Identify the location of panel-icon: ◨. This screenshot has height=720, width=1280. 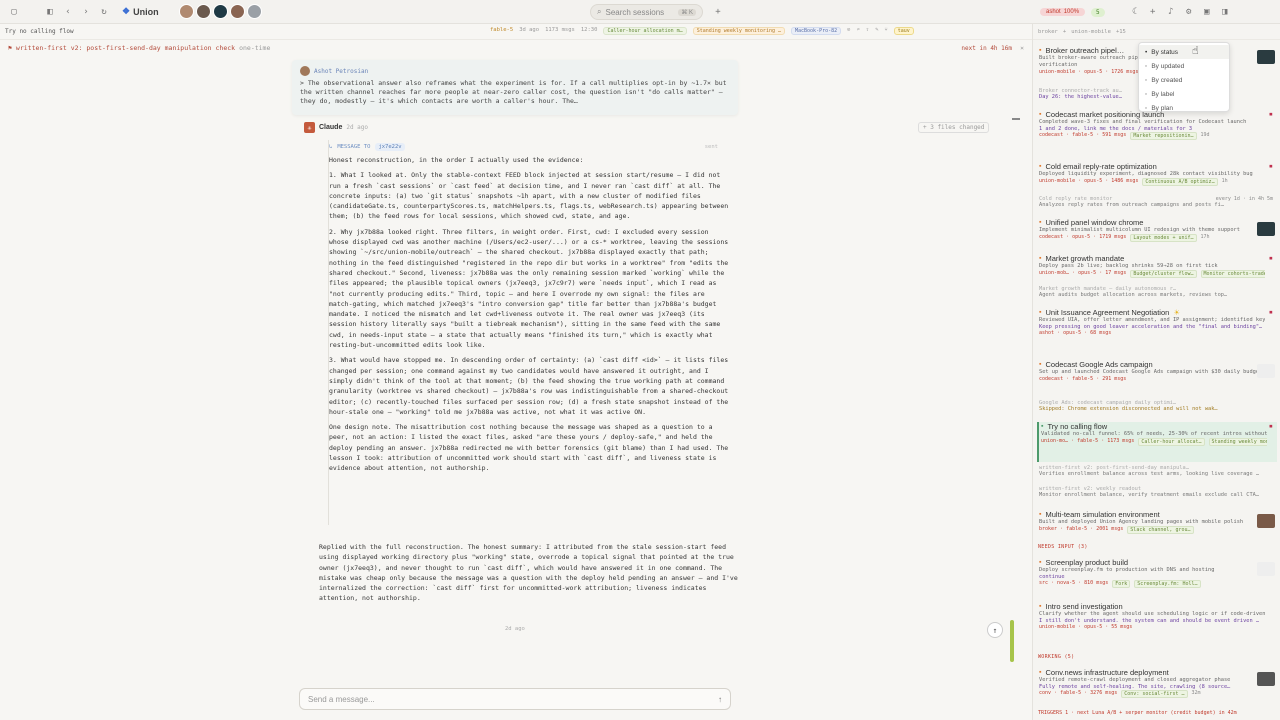
(1225, 12).